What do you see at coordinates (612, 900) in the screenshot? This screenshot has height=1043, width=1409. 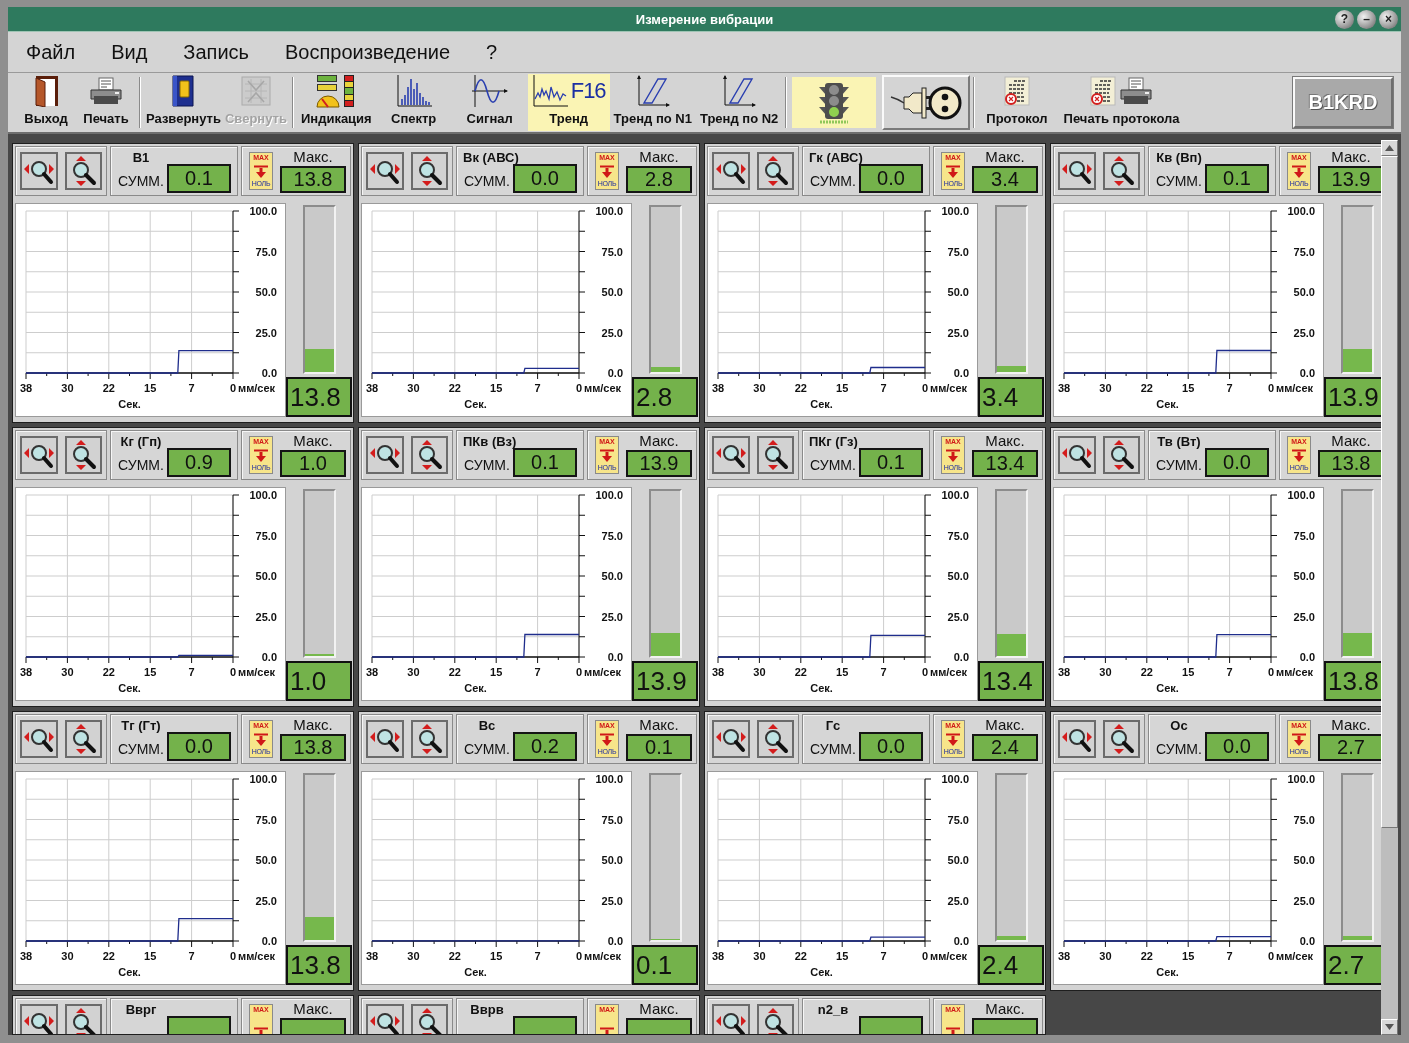 I see `y-tick-label: 25.0` at bounding box center [612, 900].